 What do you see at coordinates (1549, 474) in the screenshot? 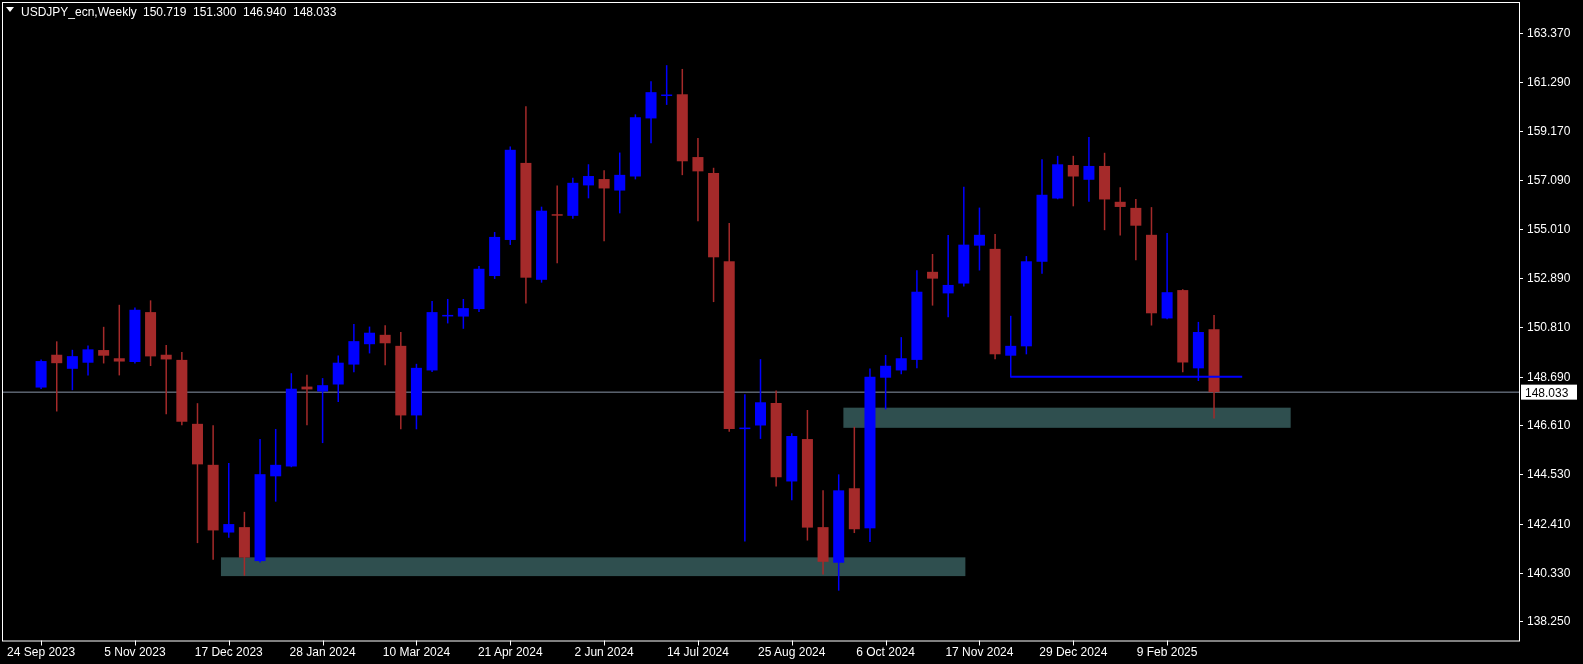
I see `axis-label: 144.530` at bounding box center [1549, 474].